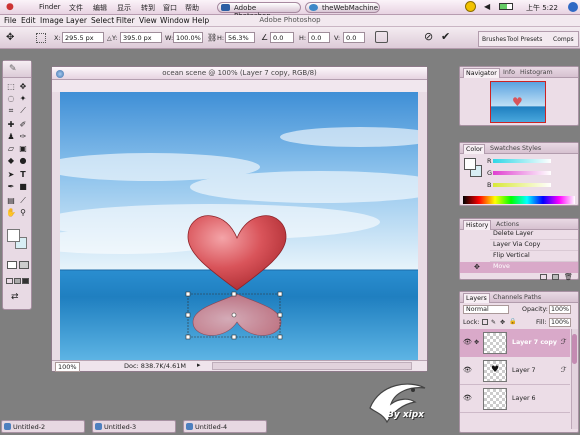  What do you see at coordinates (536, 72) in the screenshot?
I see `tab-histogram: Histogram` at bounding box center [536, 72].